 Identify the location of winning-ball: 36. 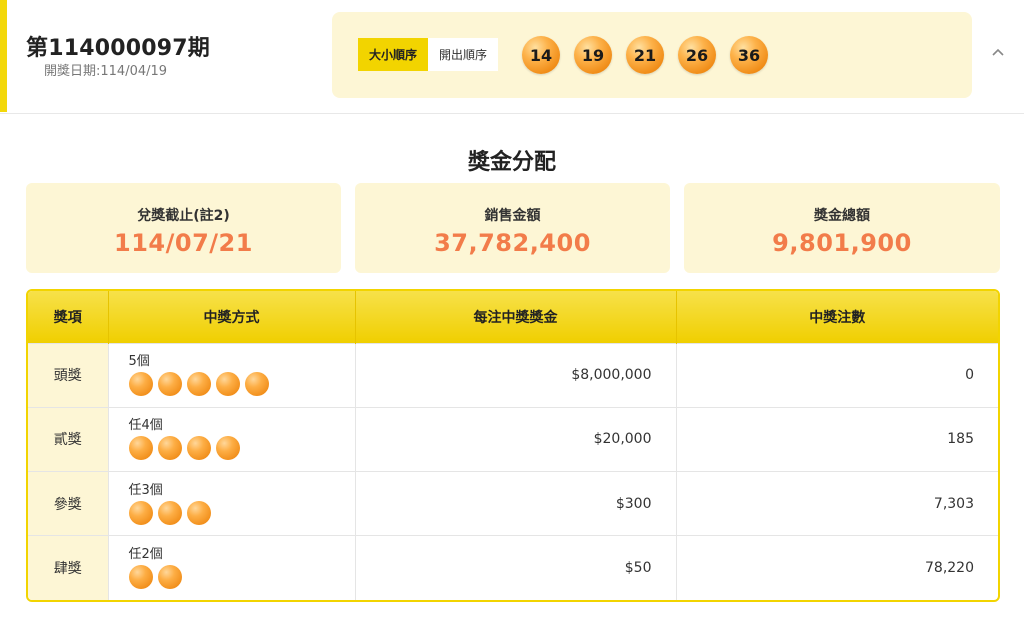
(749, 55).